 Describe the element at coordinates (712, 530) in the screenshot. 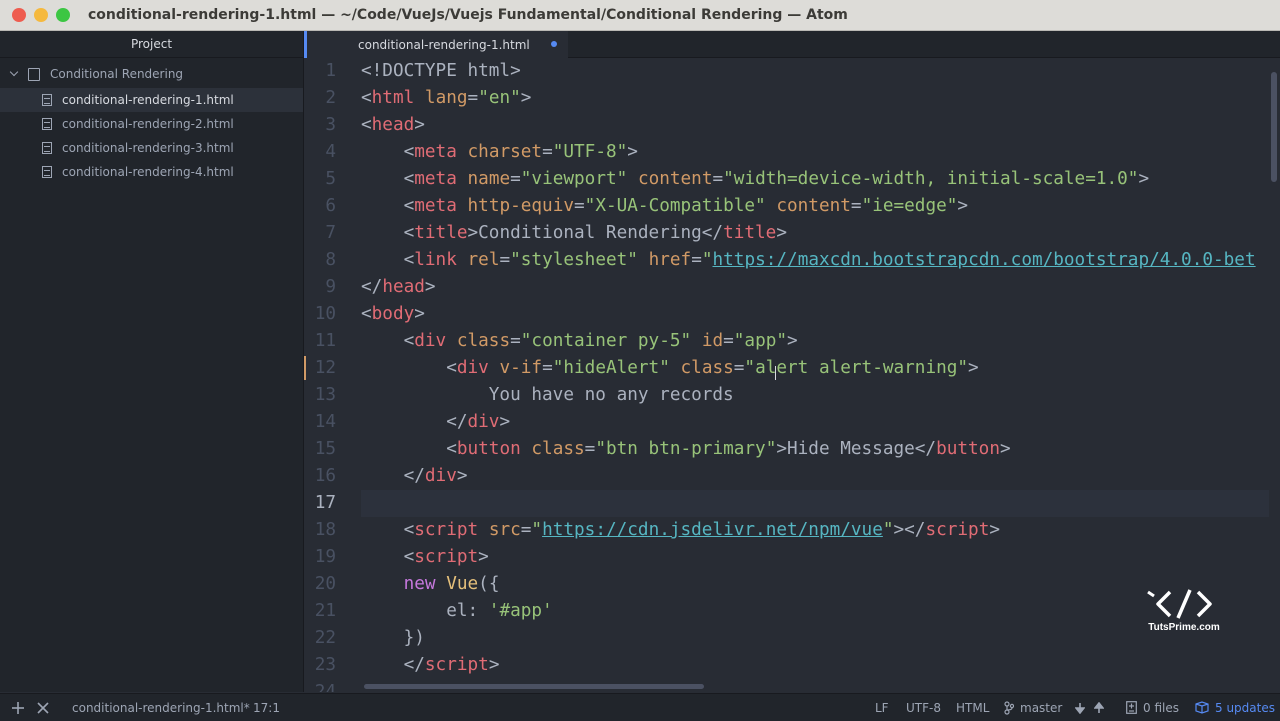

I see `code-url: https://cdn.jsdelivr.net/npm/vue` at that location.